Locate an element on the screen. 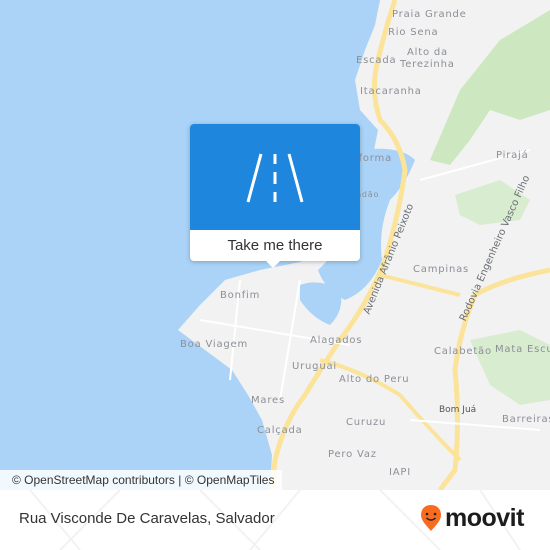 The image size is (550, 550). place-bom-jua: Bom Juá is located at coordinates (458, 410).